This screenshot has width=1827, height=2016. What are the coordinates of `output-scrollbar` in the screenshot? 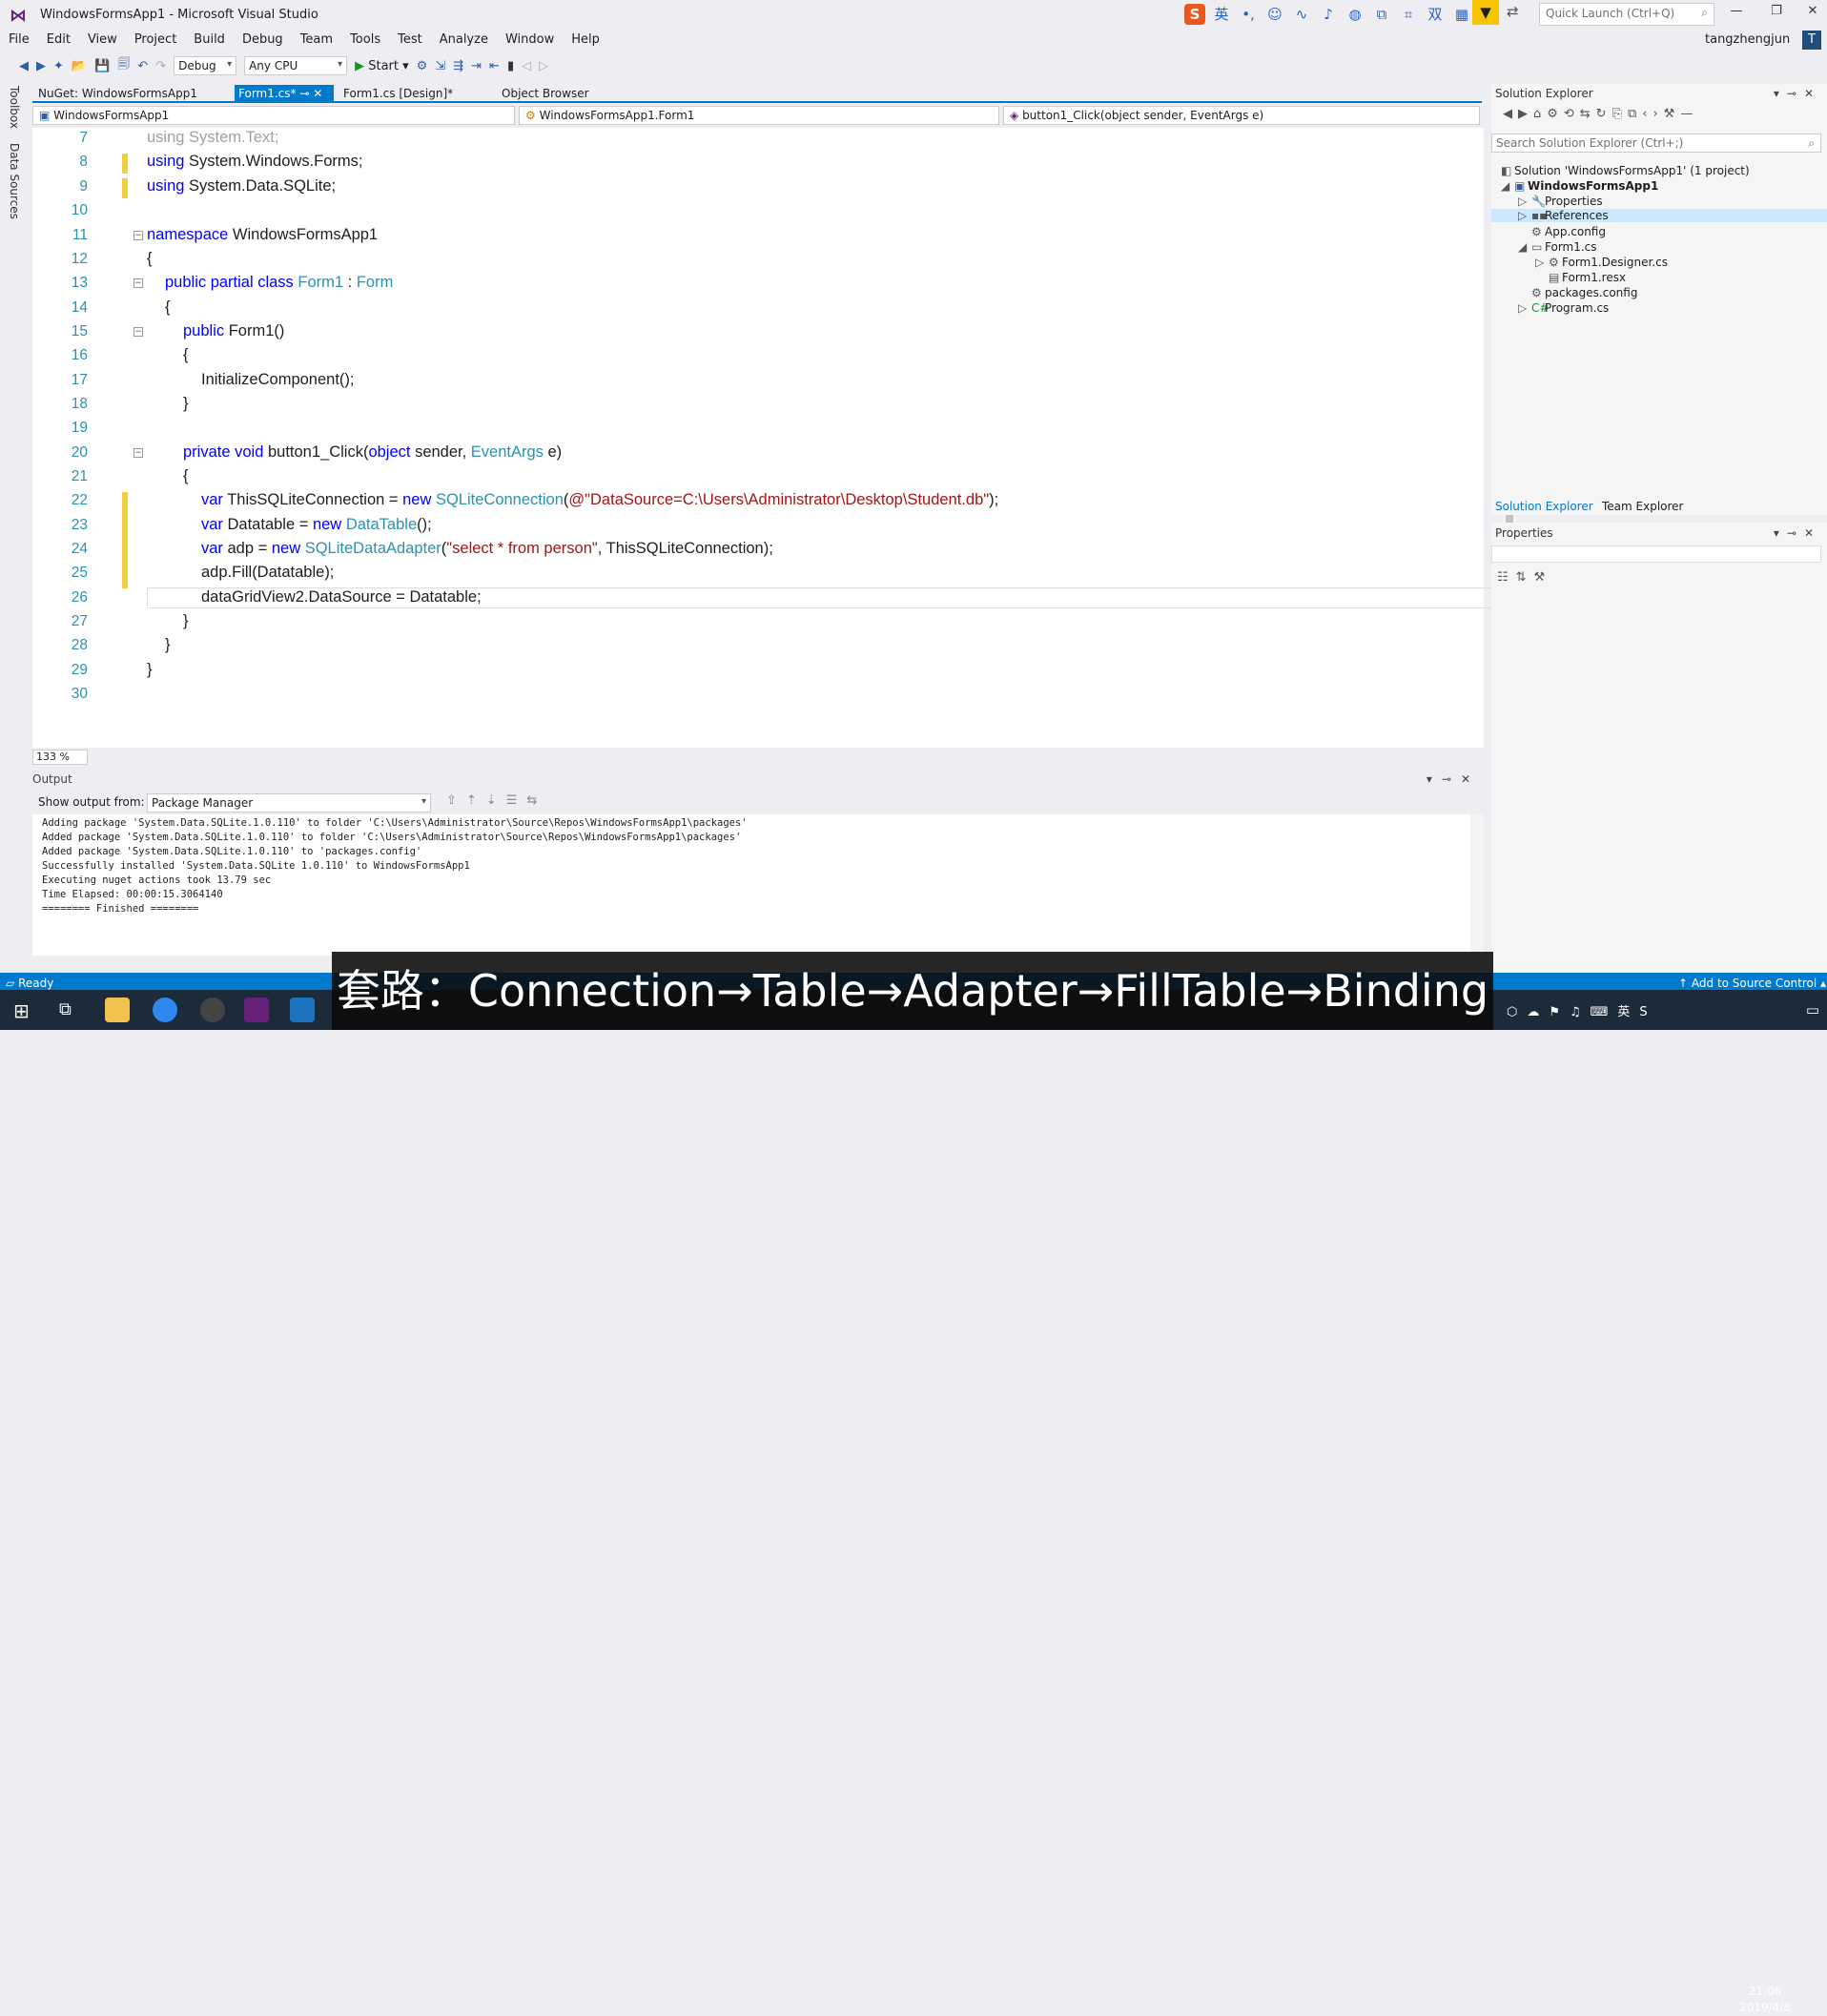 It's located at (1477, 885).